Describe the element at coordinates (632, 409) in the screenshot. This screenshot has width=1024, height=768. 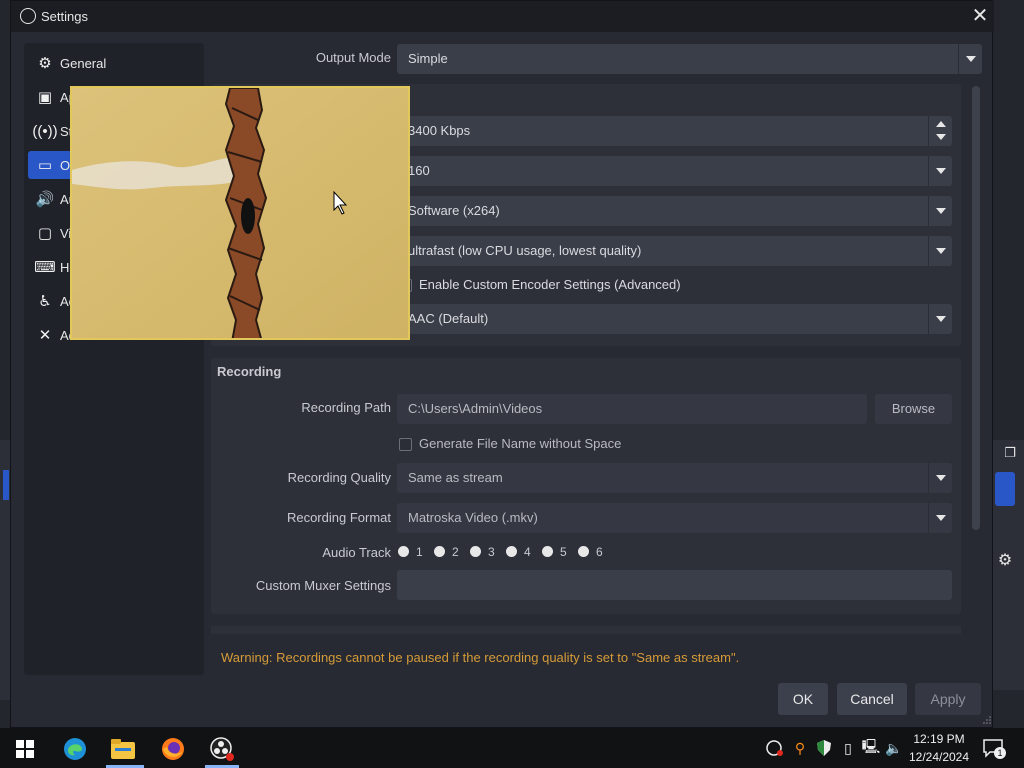
I see `recording-path-field: C:\Users\Admin\Videos` at that location.